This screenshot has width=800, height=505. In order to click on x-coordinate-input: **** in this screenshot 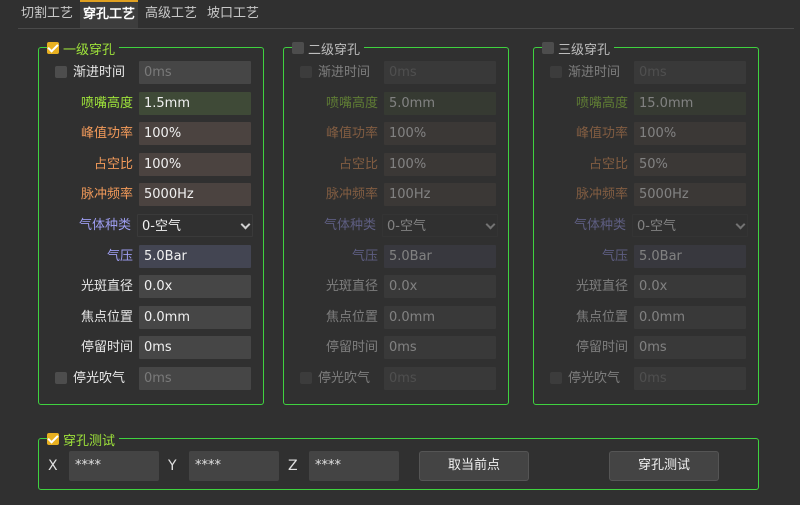, I will do `click(114, 466)`.